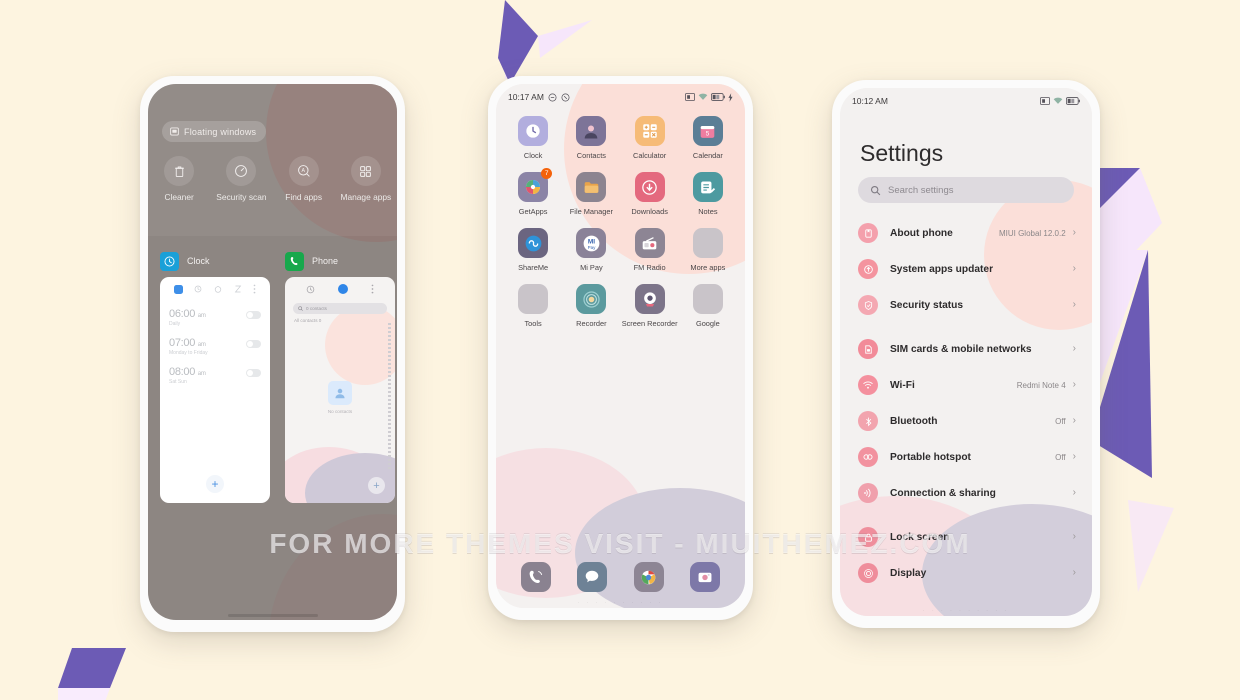 The width and height of the screenshot is (1240, 700). I want to click on dnd-icon, so click(552, 97).